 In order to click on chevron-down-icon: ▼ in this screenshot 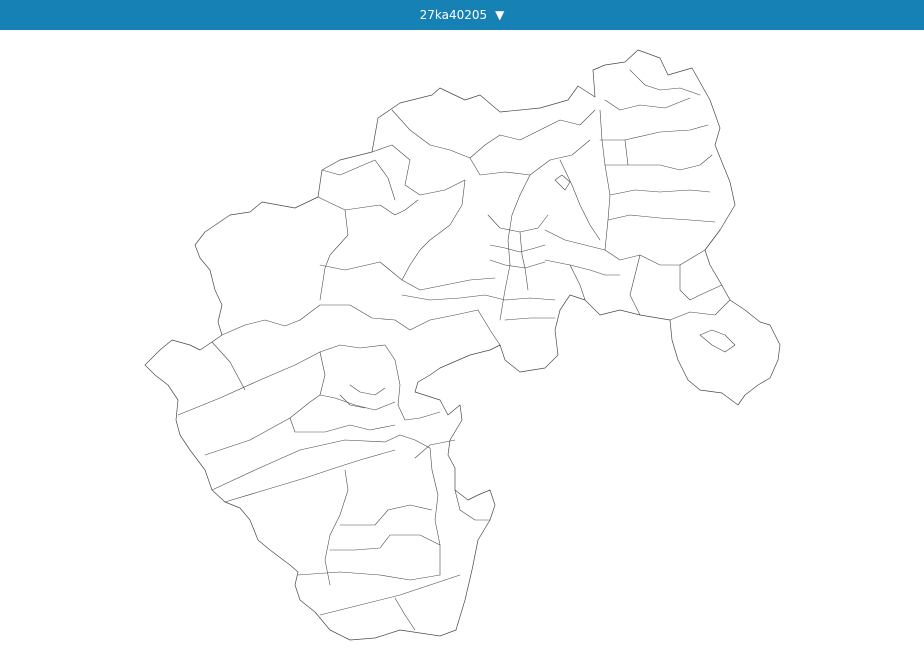, I will do `click(500, 15)`.